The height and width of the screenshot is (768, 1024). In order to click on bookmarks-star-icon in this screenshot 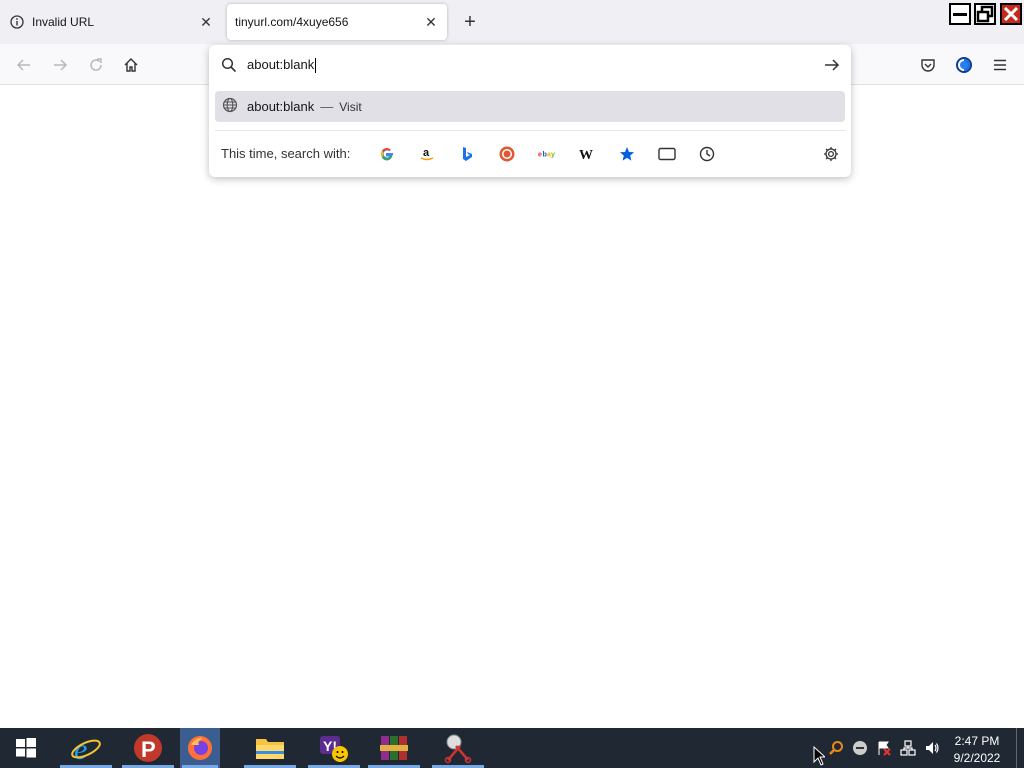, I will do `click(627, 154)`.